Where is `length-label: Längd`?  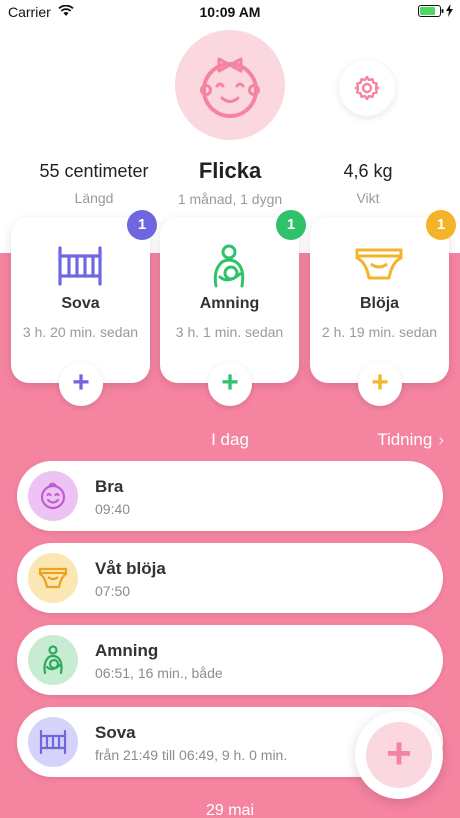
length-label: Längd is located at coordinates (94, 198).